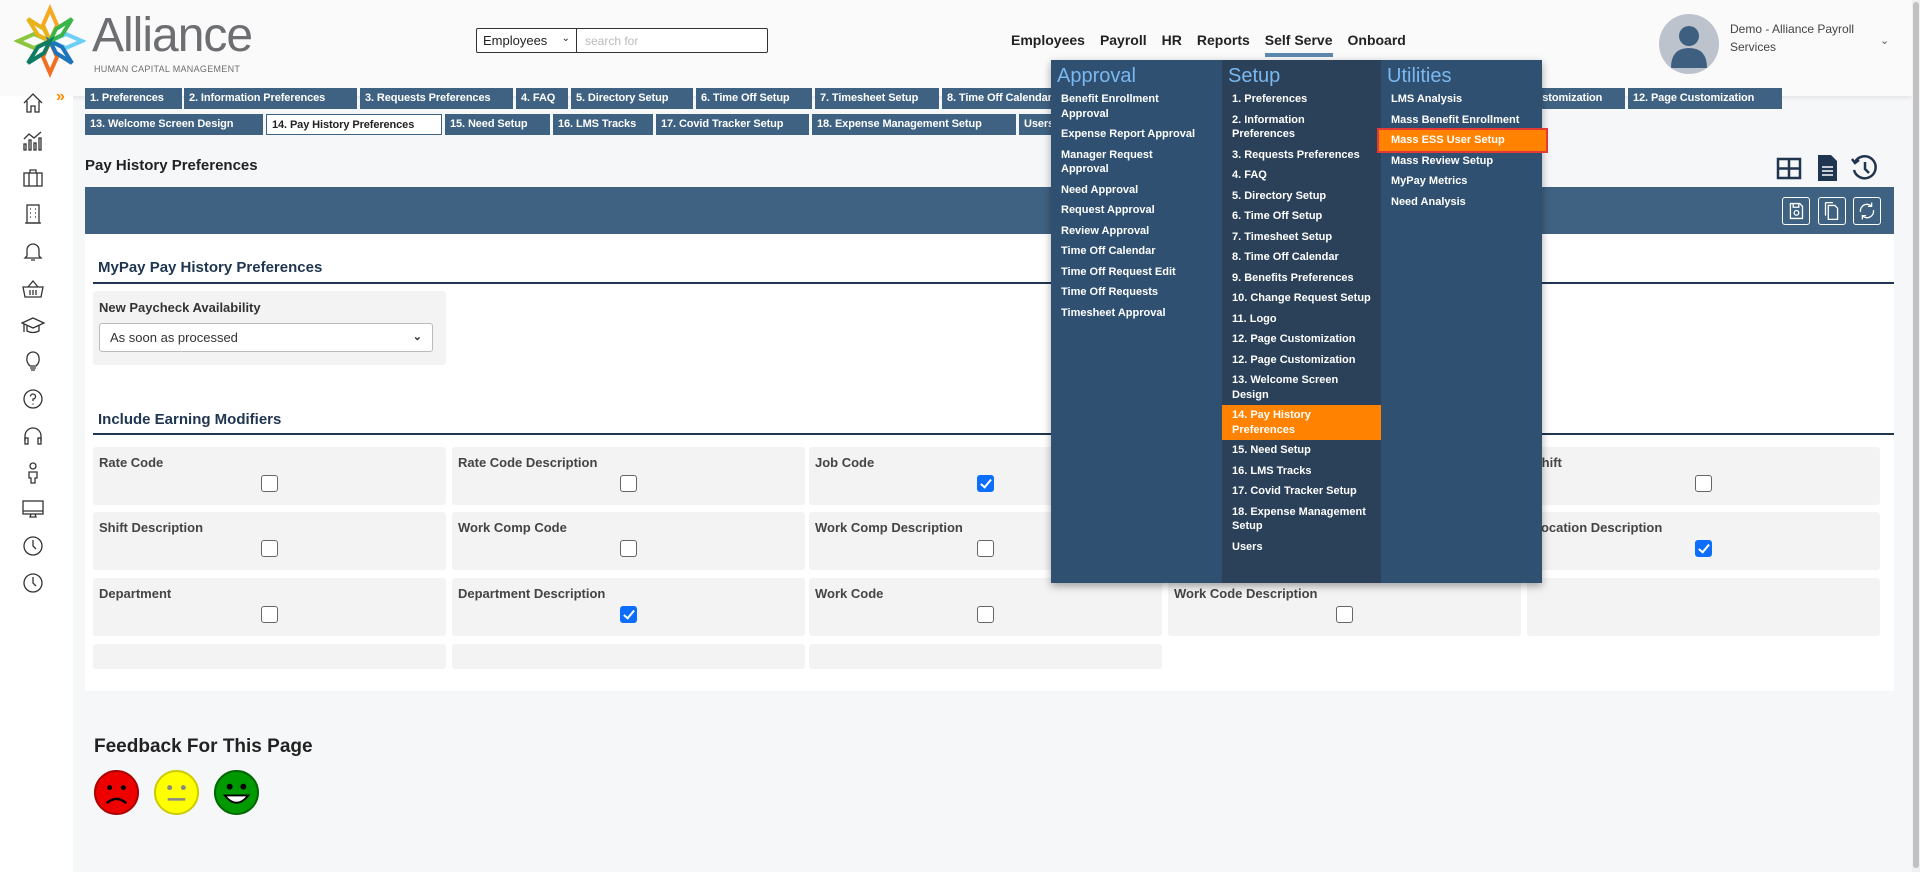 The width and height of the screenshot is (1920, 872). What do you see at coordinates (33, 103) in the screenshot?
I see `home-icon` at bounding box center [33, 103].